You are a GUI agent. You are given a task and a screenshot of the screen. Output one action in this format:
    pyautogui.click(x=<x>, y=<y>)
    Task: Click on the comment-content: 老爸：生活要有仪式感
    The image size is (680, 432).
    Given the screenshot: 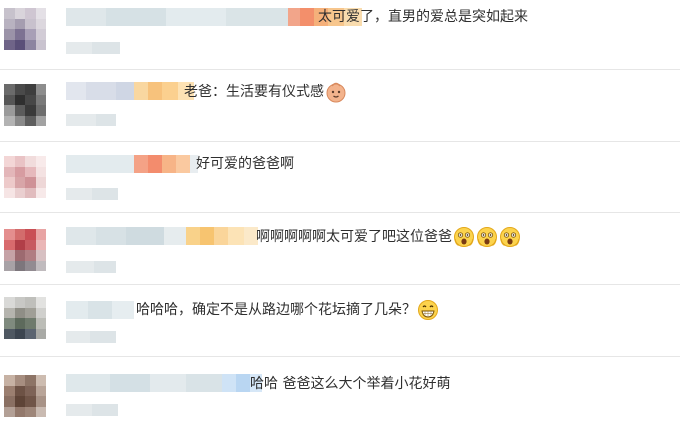 What is the action you would take?
    pyautogui.click(x=254, y=92)
    